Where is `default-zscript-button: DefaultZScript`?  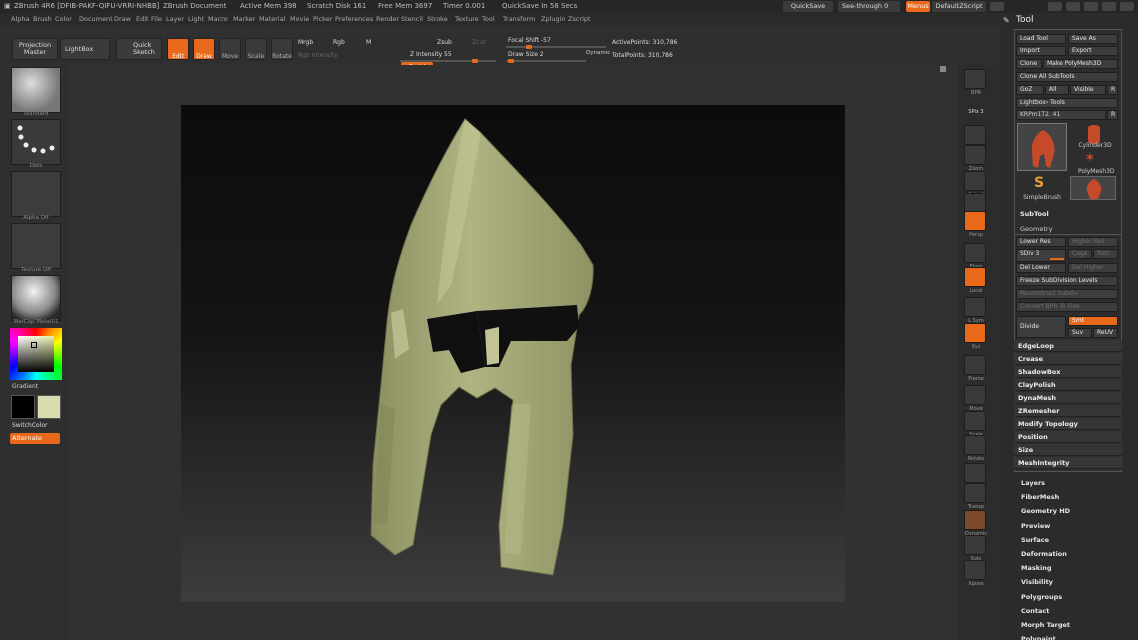
default-zscript-button: DefaultZScript is located at coordinates (959, 6).